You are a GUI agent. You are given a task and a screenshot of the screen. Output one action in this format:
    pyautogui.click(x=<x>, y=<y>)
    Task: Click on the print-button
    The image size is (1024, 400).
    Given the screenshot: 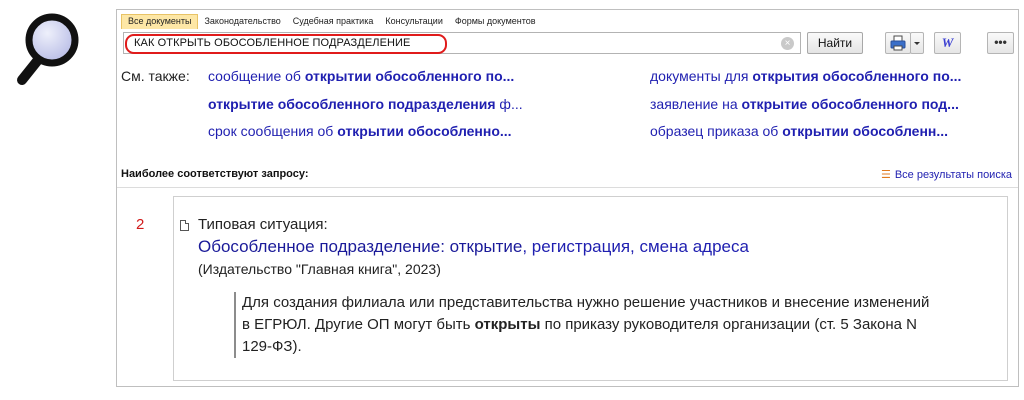 What is the action you would take?
    pyautogui.click(x=898, y=43)
    